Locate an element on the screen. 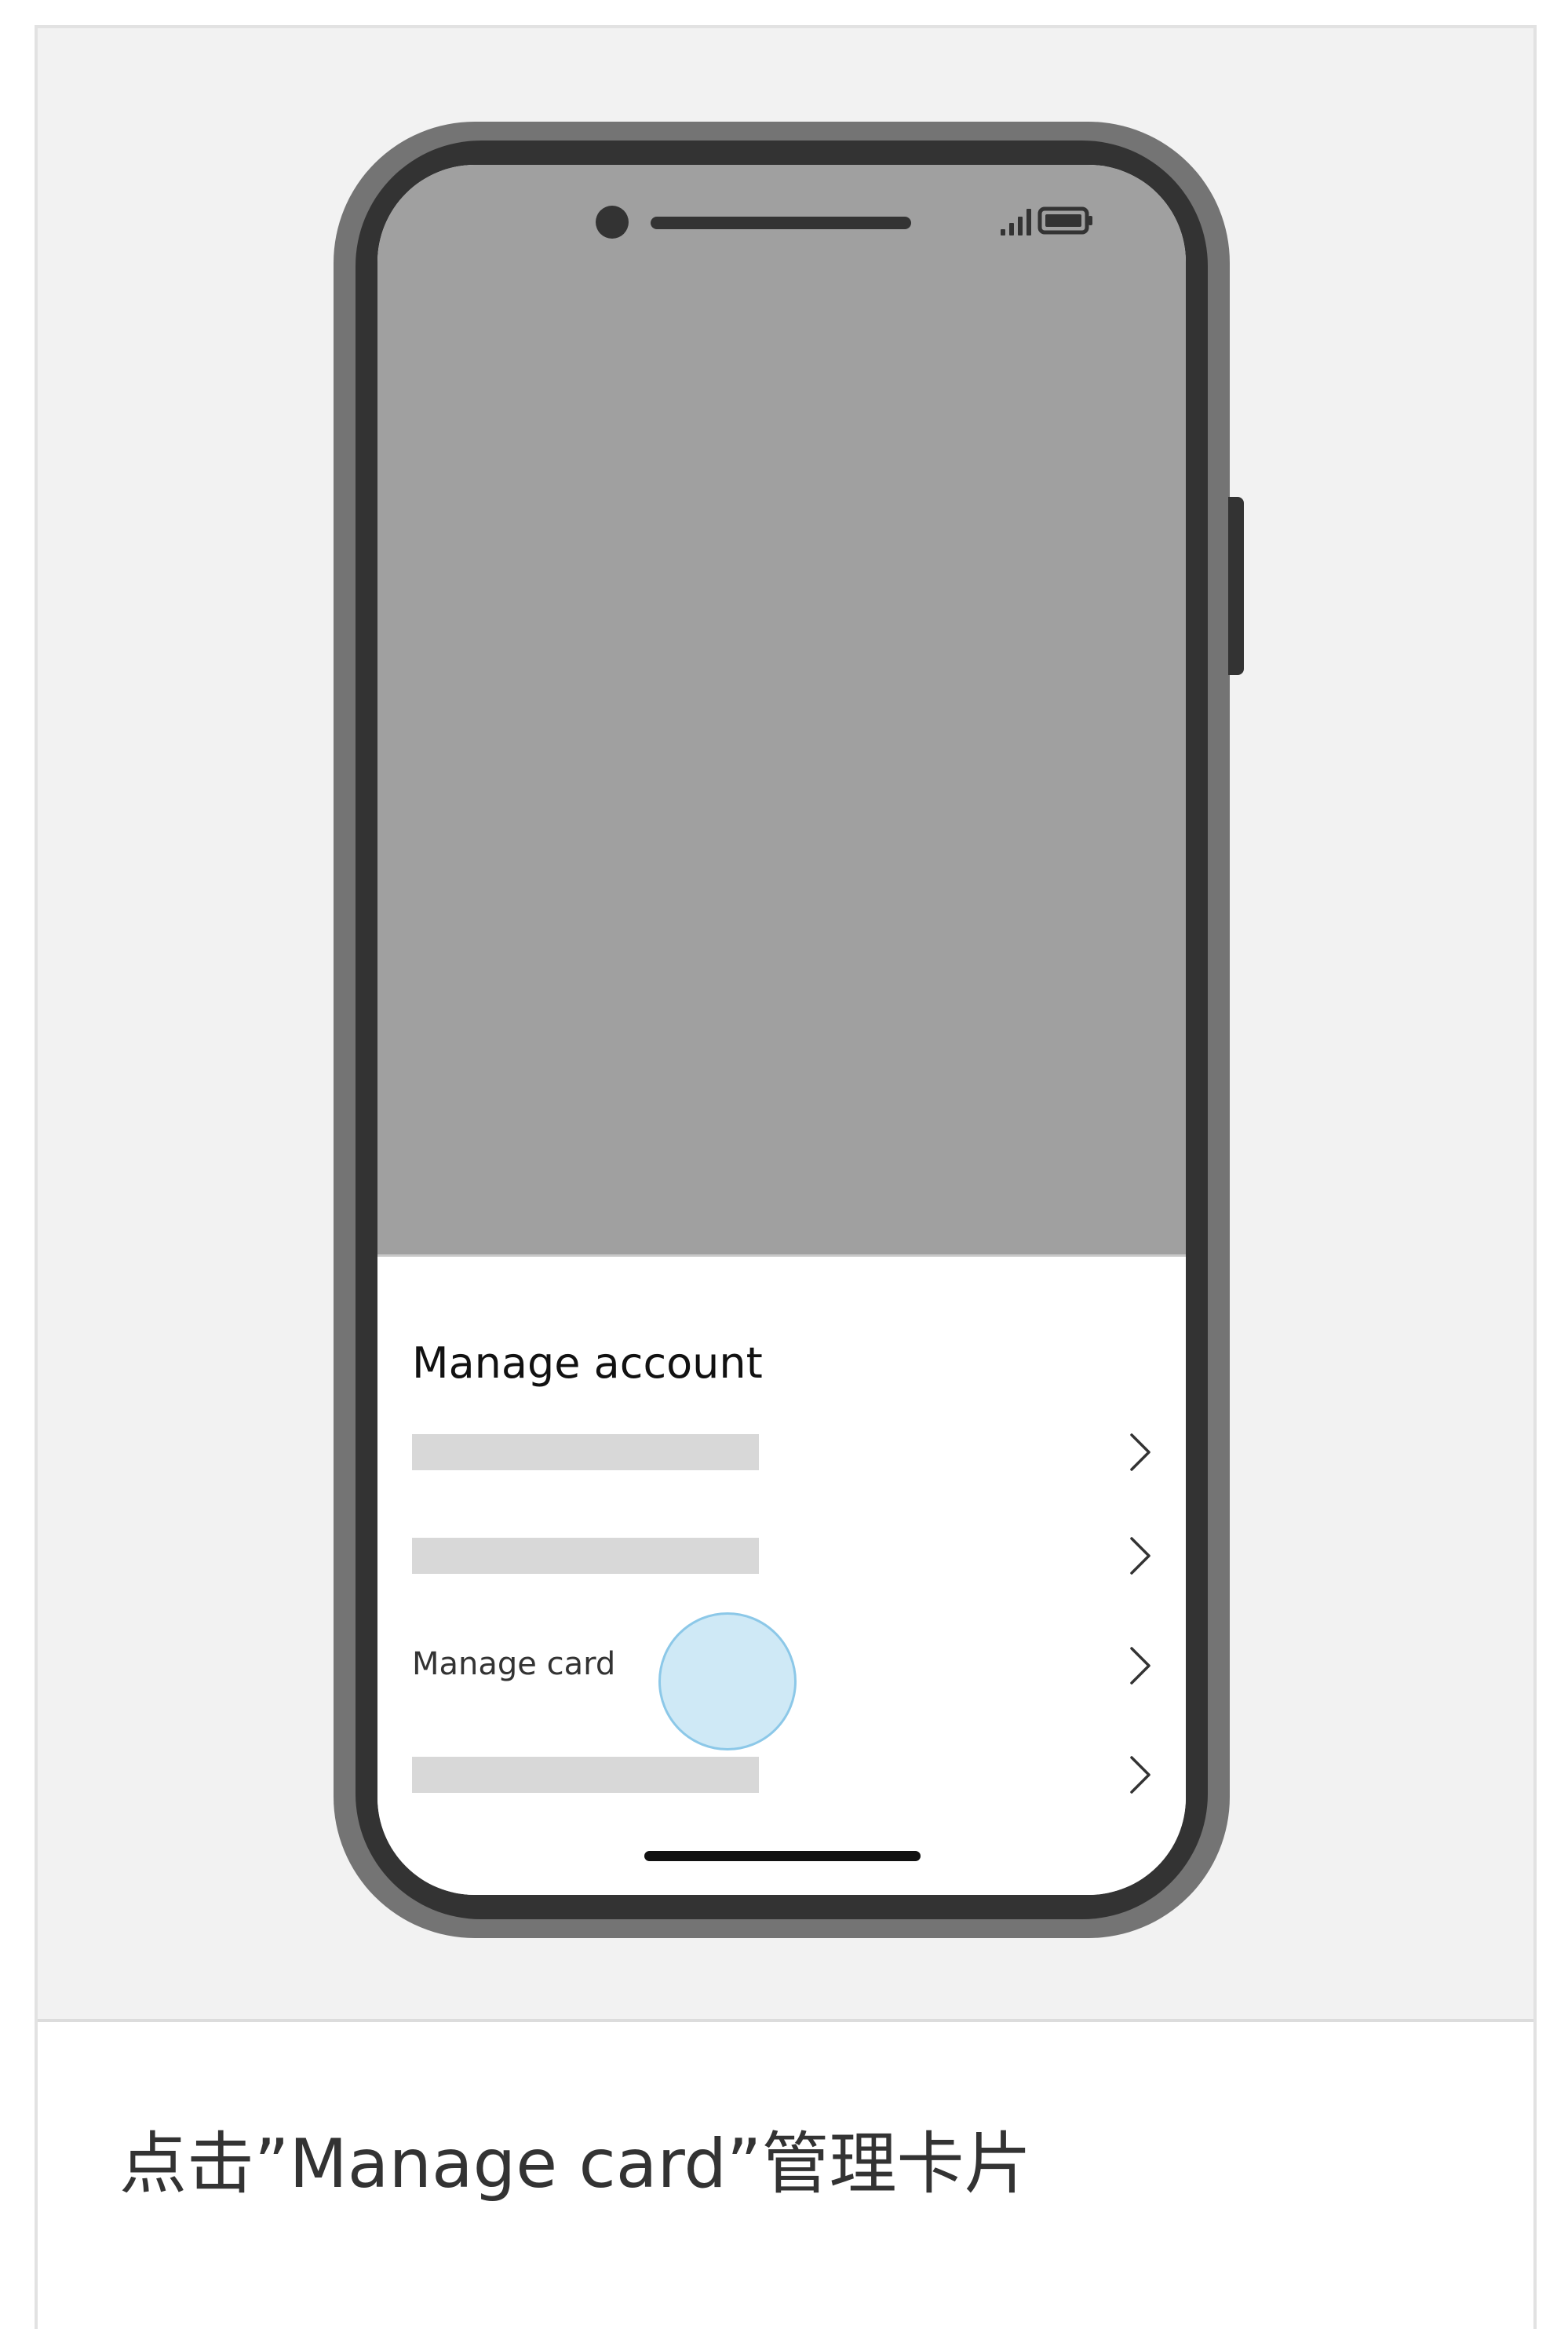 The image size is (1568, 2329). status-bar-icons is located at coordinates (1046, 220).